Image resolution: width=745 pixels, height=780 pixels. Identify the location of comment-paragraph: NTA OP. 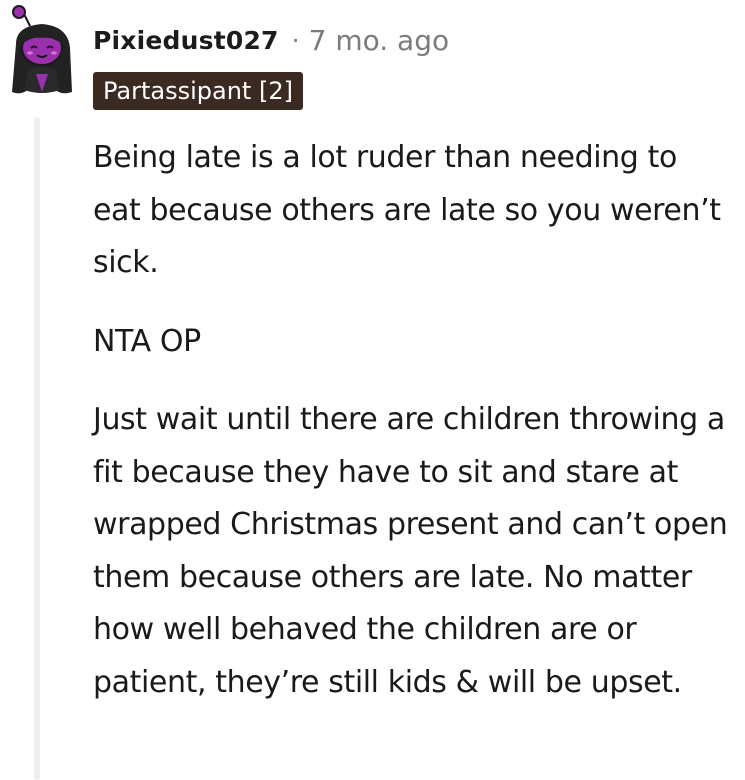
(147, 341).